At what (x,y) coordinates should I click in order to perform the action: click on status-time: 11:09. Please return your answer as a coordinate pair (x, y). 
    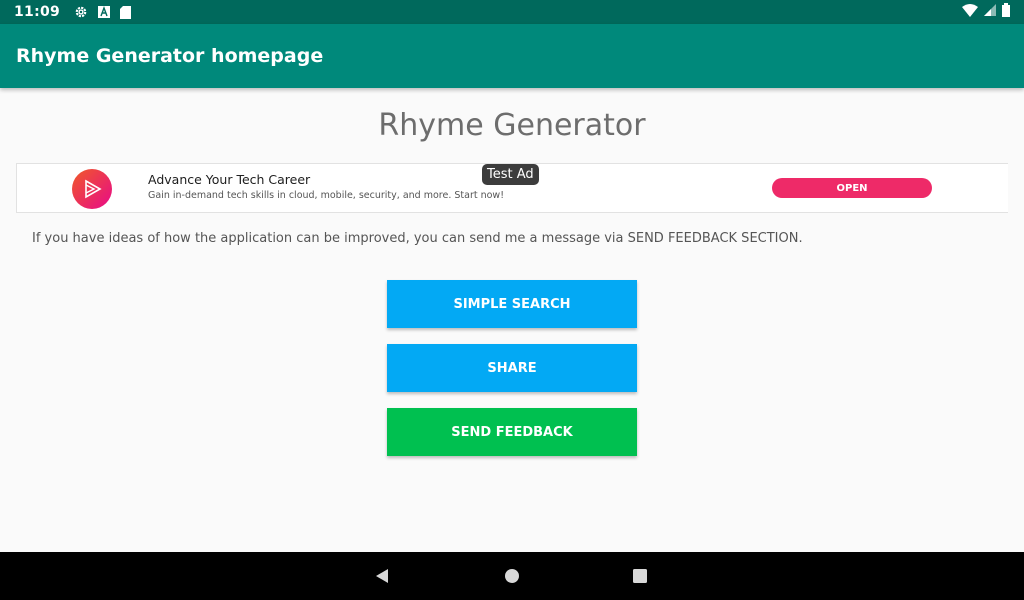
    Looking at the image, I should click on (37, 12).